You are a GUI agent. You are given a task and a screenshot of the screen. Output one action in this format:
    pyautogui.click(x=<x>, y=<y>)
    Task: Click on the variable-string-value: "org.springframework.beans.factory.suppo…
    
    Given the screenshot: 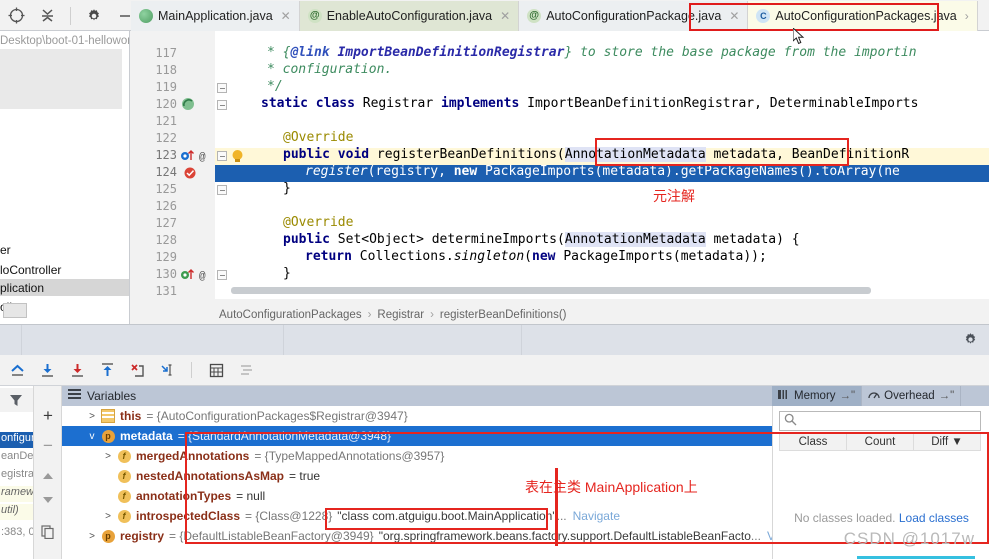 What is the action you would take?
    pyautogui.click(x=564, y=536)
    